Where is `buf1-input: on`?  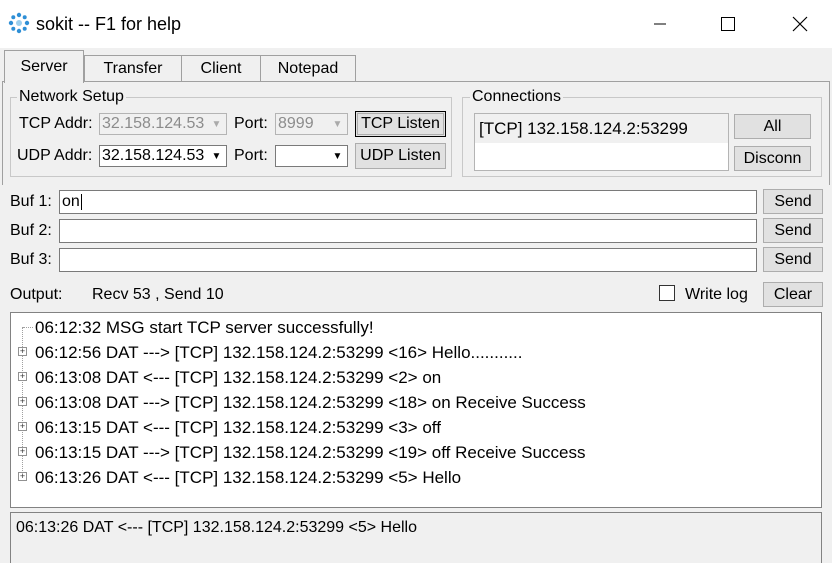
buf1-input: on is located at coordinates (408, 202).